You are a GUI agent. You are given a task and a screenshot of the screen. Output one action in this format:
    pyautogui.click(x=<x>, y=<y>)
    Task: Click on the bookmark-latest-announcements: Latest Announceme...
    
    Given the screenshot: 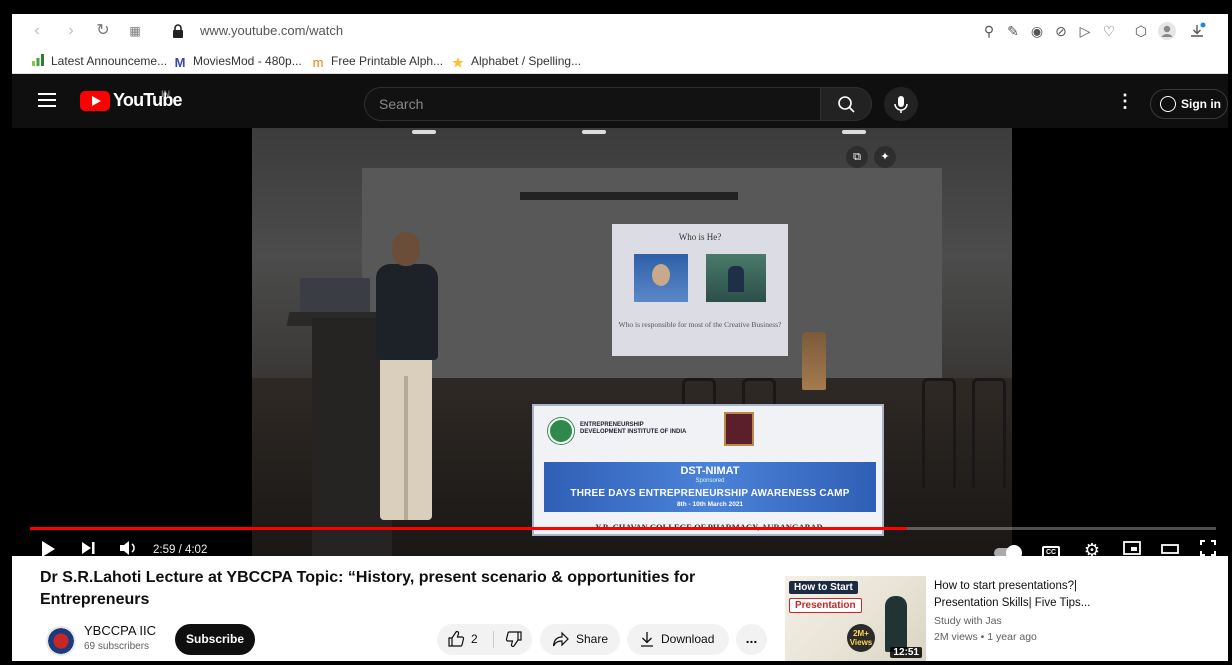 What is the action you would take?
    pyautogui.click(x=98, y=61)
    